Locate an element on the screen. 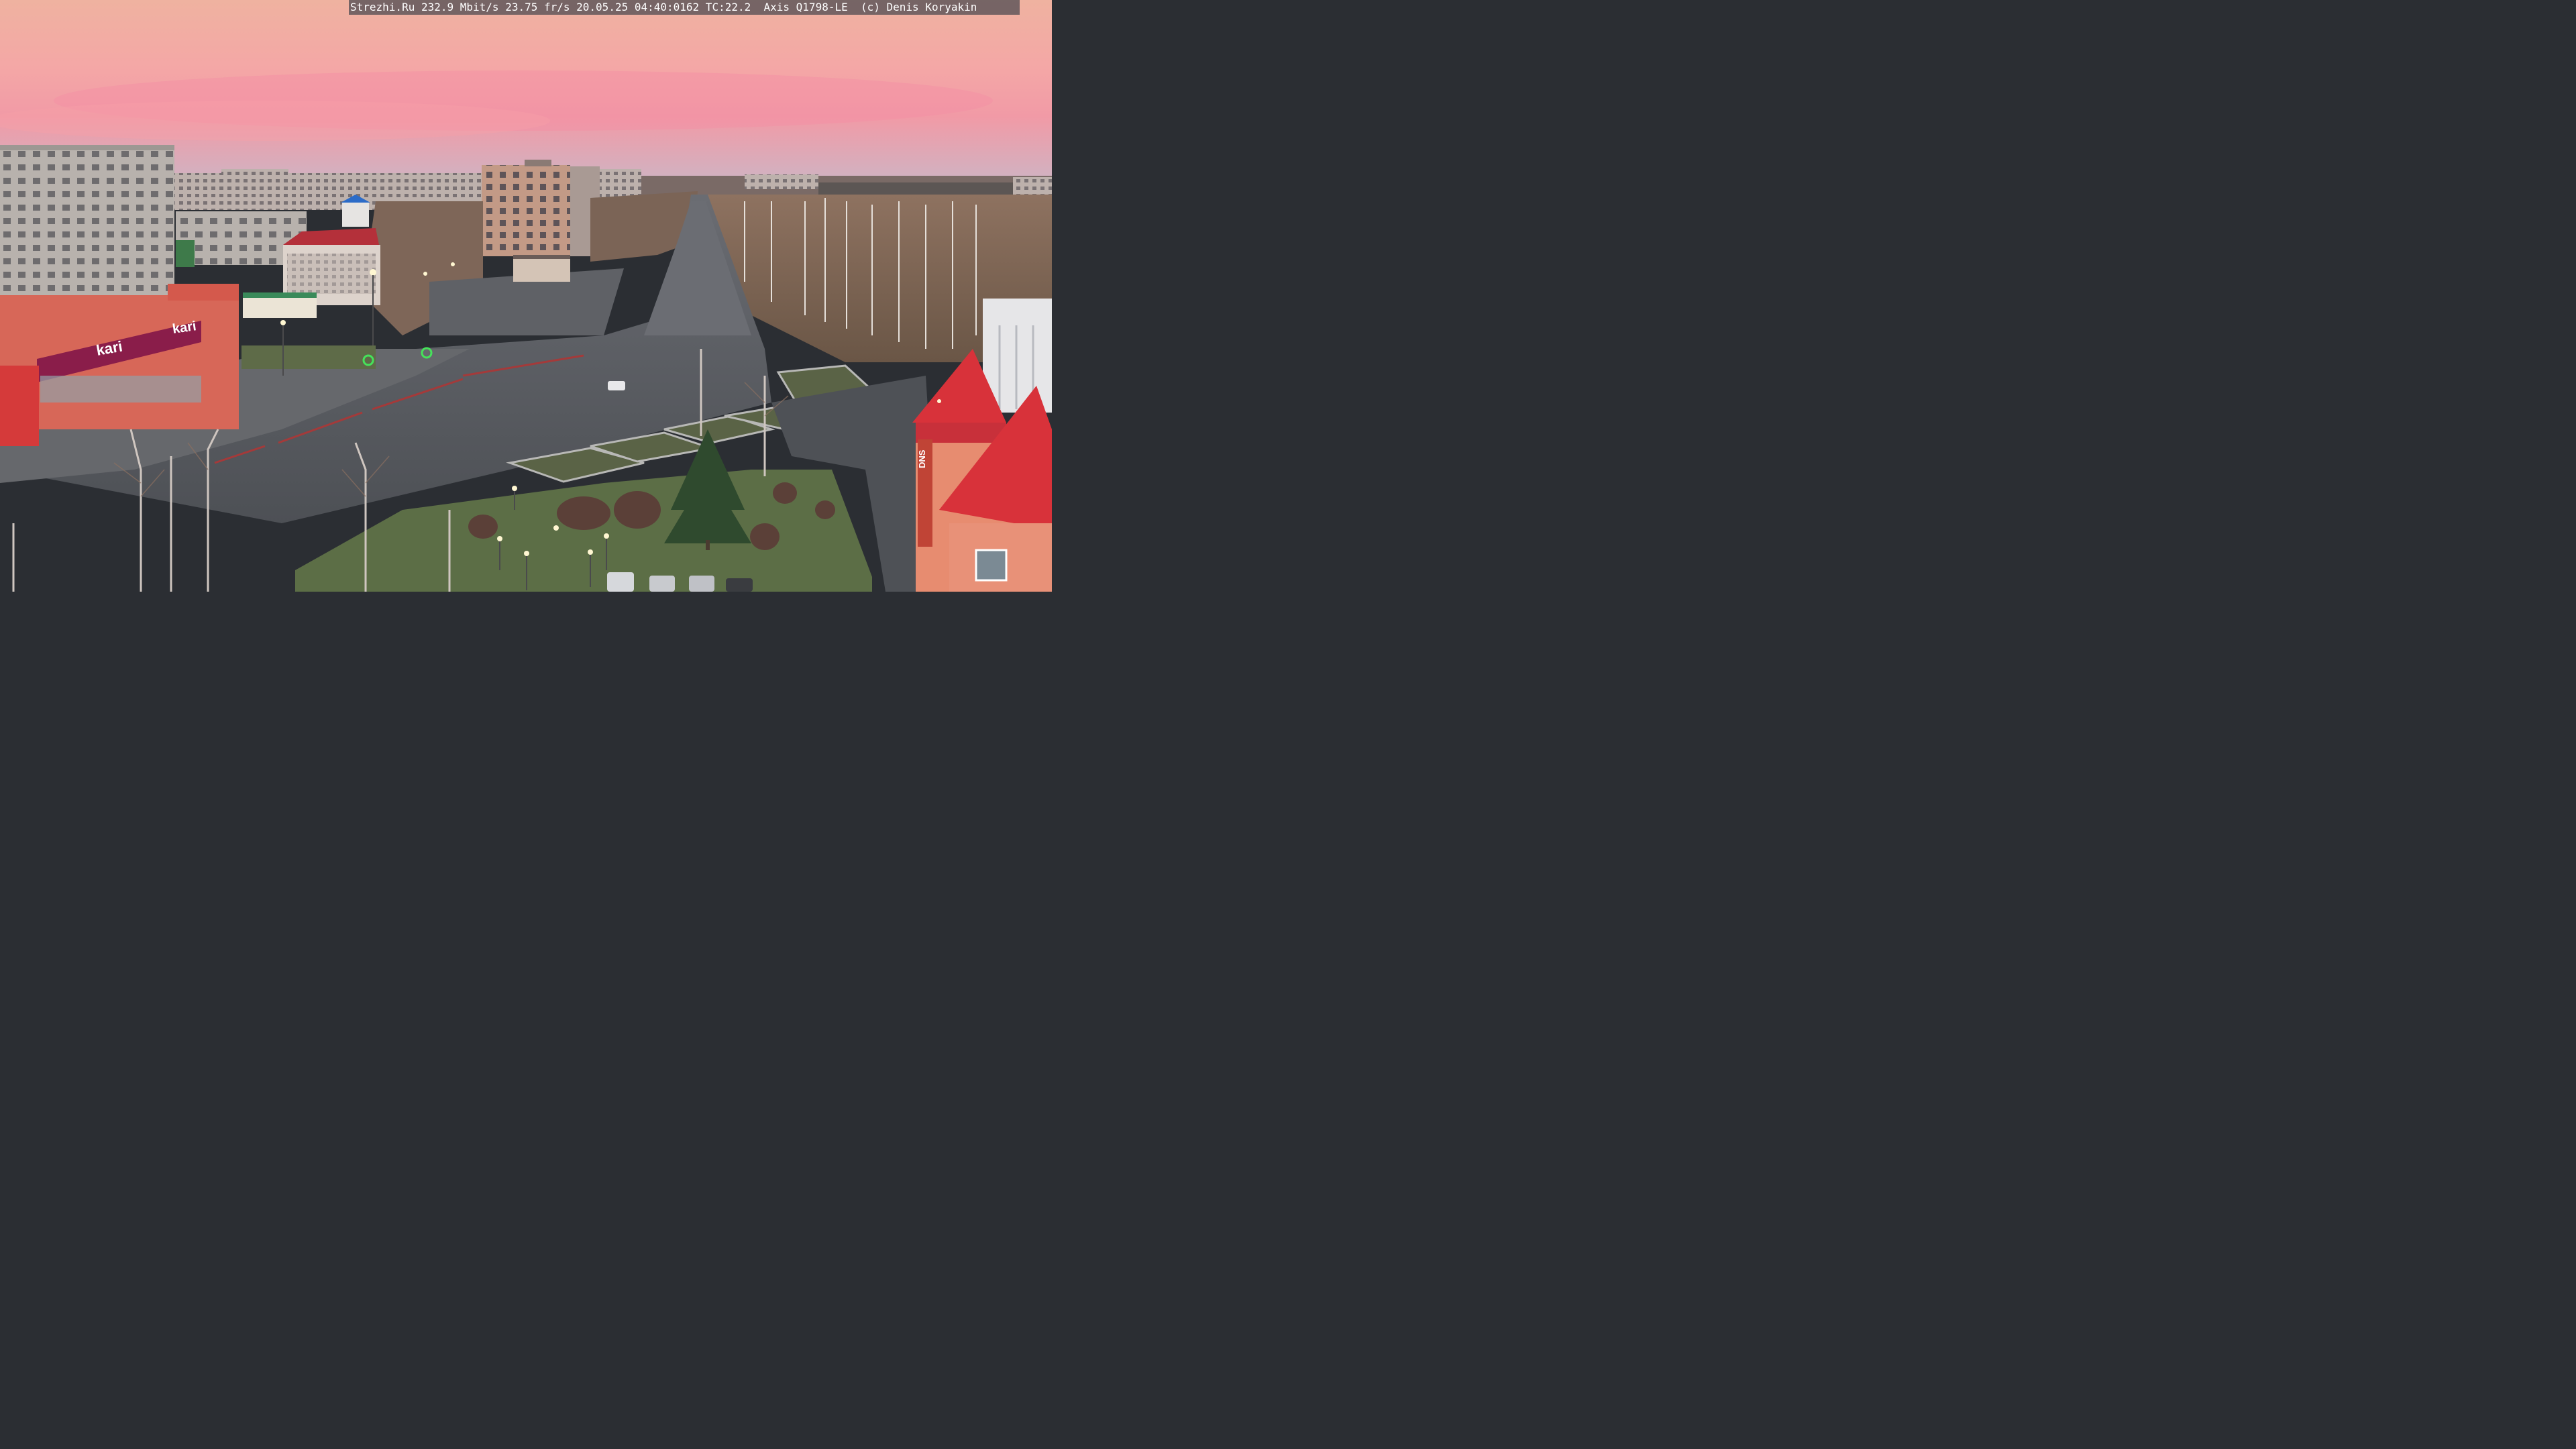 The image size is (2576, 1449). green-roof-house is located at coordinates (185, 253).